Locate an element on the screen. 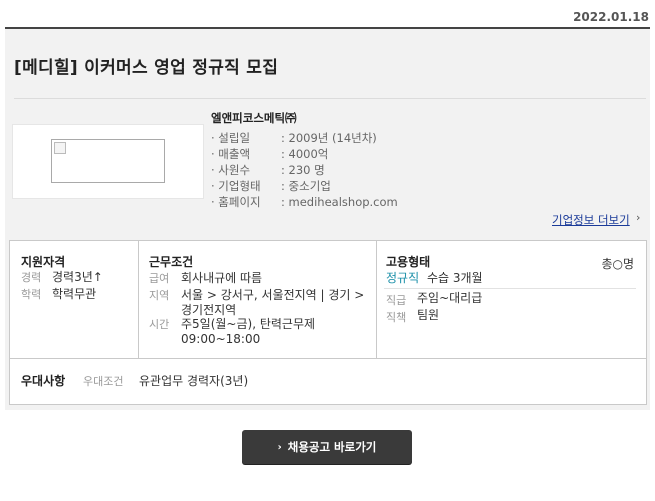  experience-value: 경력3년↑ is located at coordinates (77, 277).